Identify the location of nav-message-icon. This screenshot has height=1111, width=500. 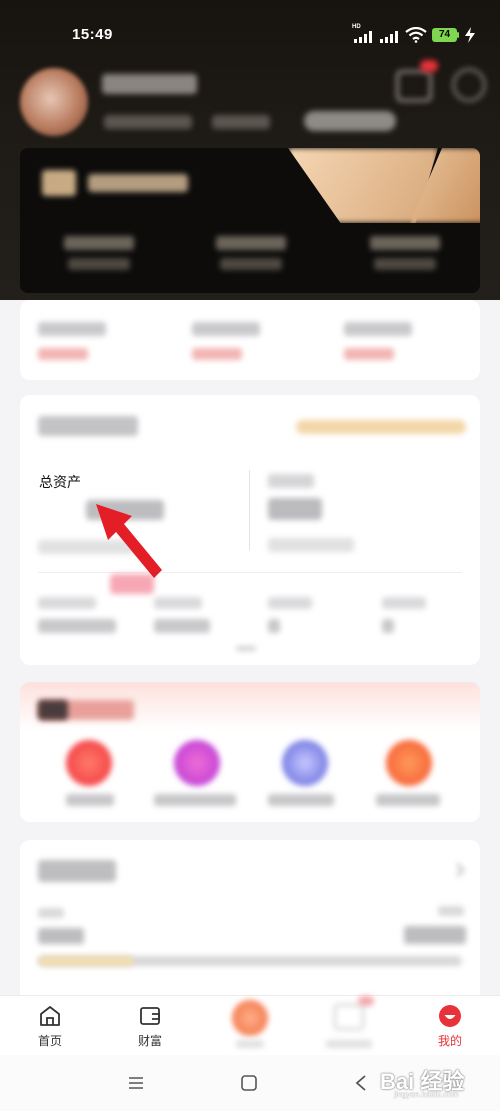
(349, 1017).